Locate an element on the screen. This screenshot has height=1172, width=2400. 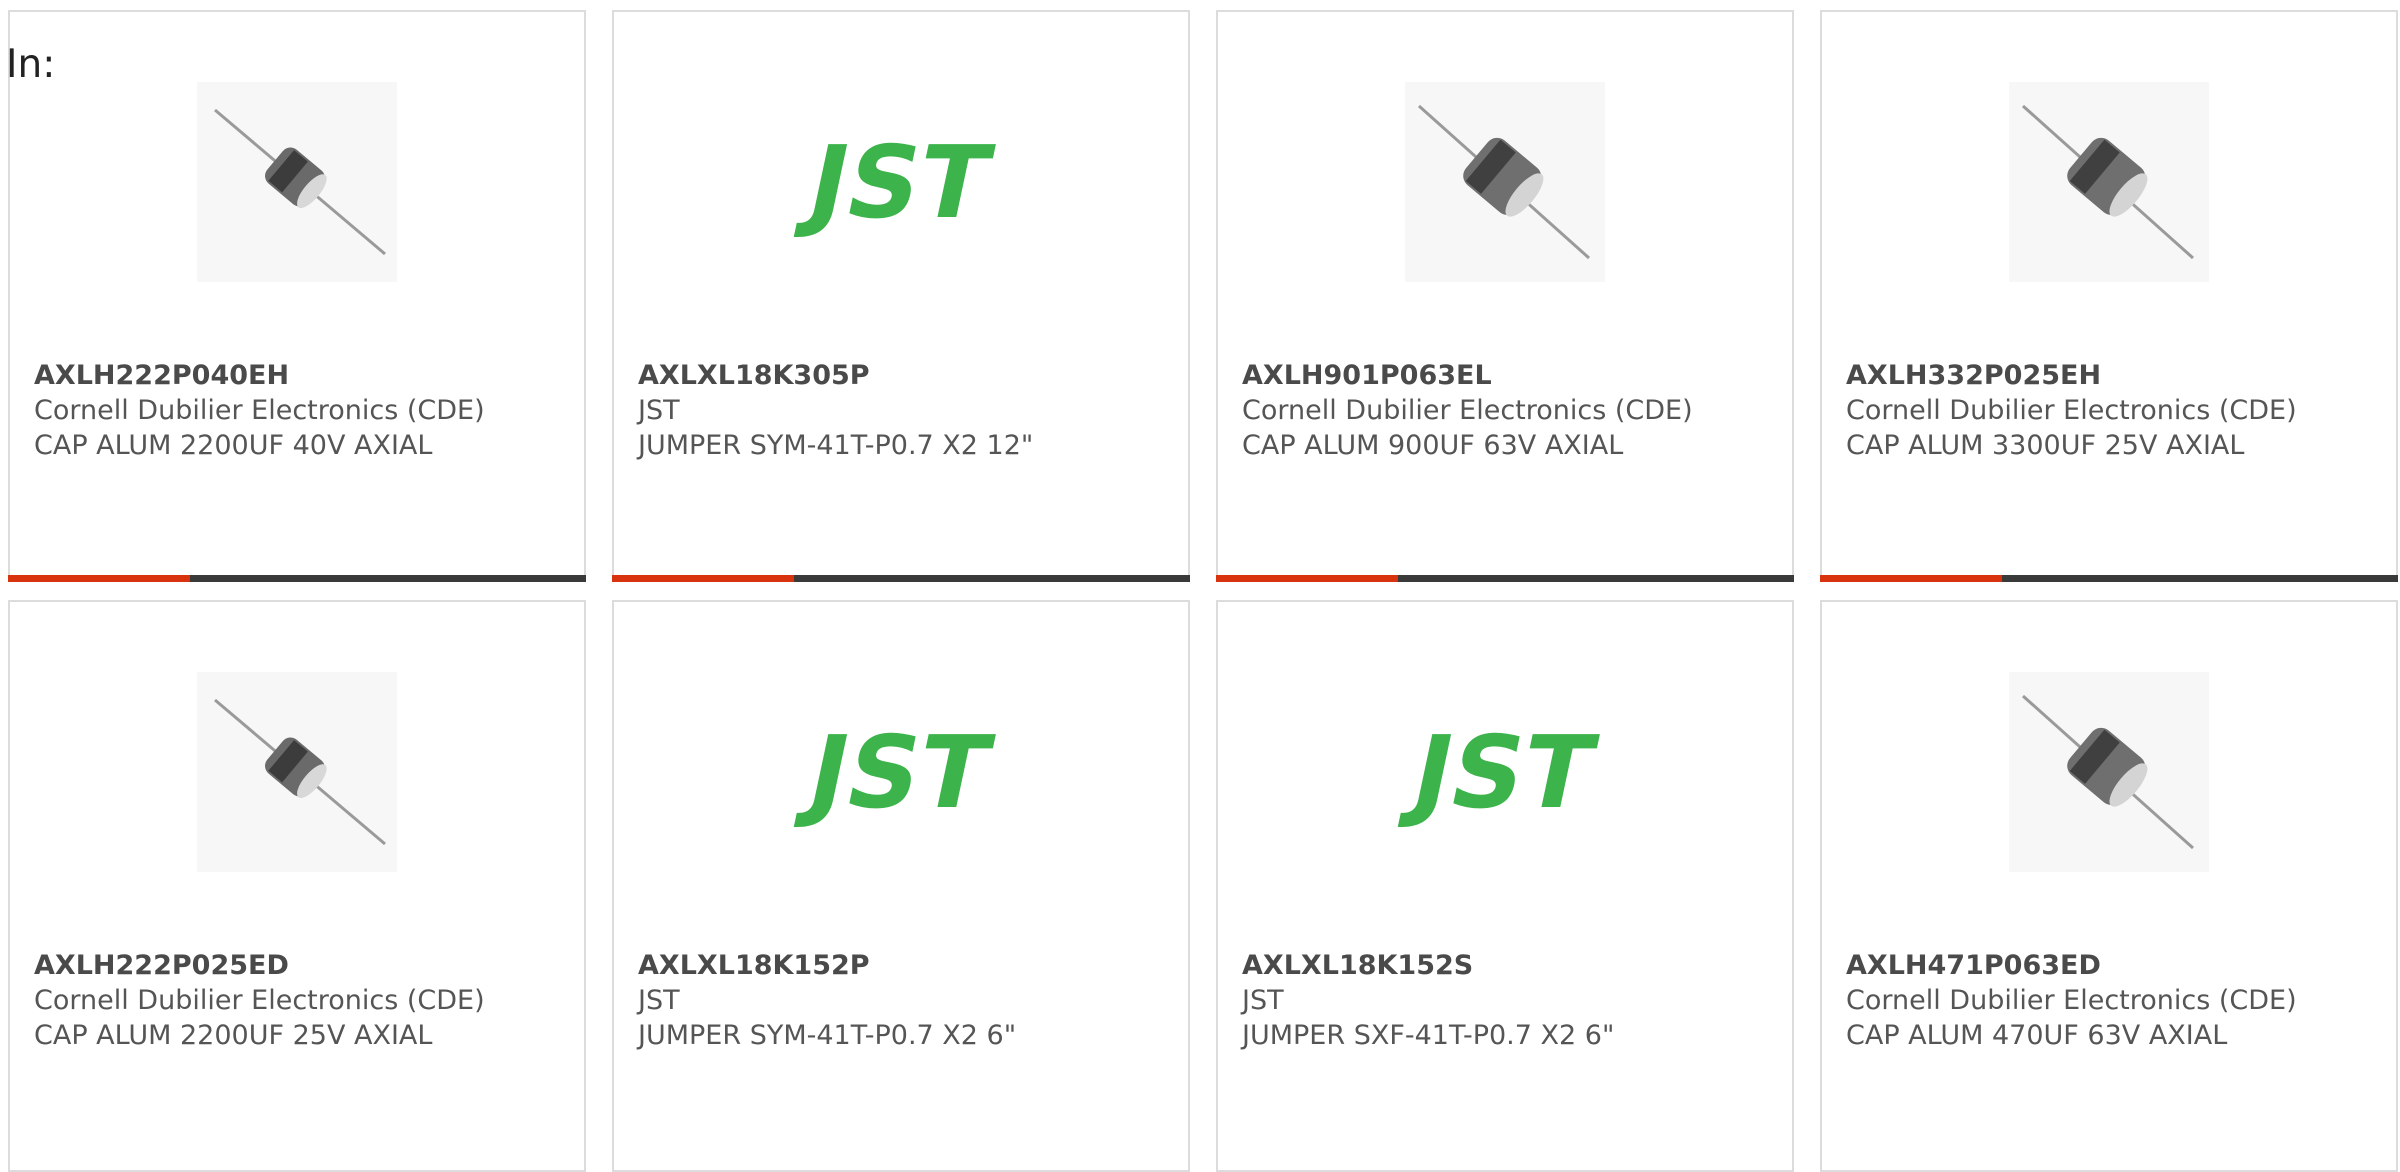
part-number: AXLXL18K152S is located at coordinates (1428, 965).